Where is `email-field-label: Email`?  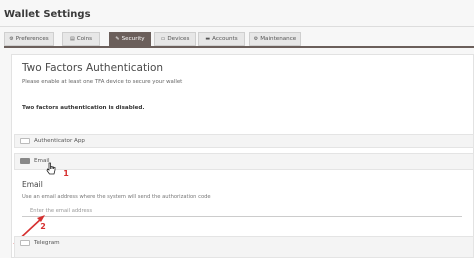 email-field-label: Email is located at coordinates (32, 184).